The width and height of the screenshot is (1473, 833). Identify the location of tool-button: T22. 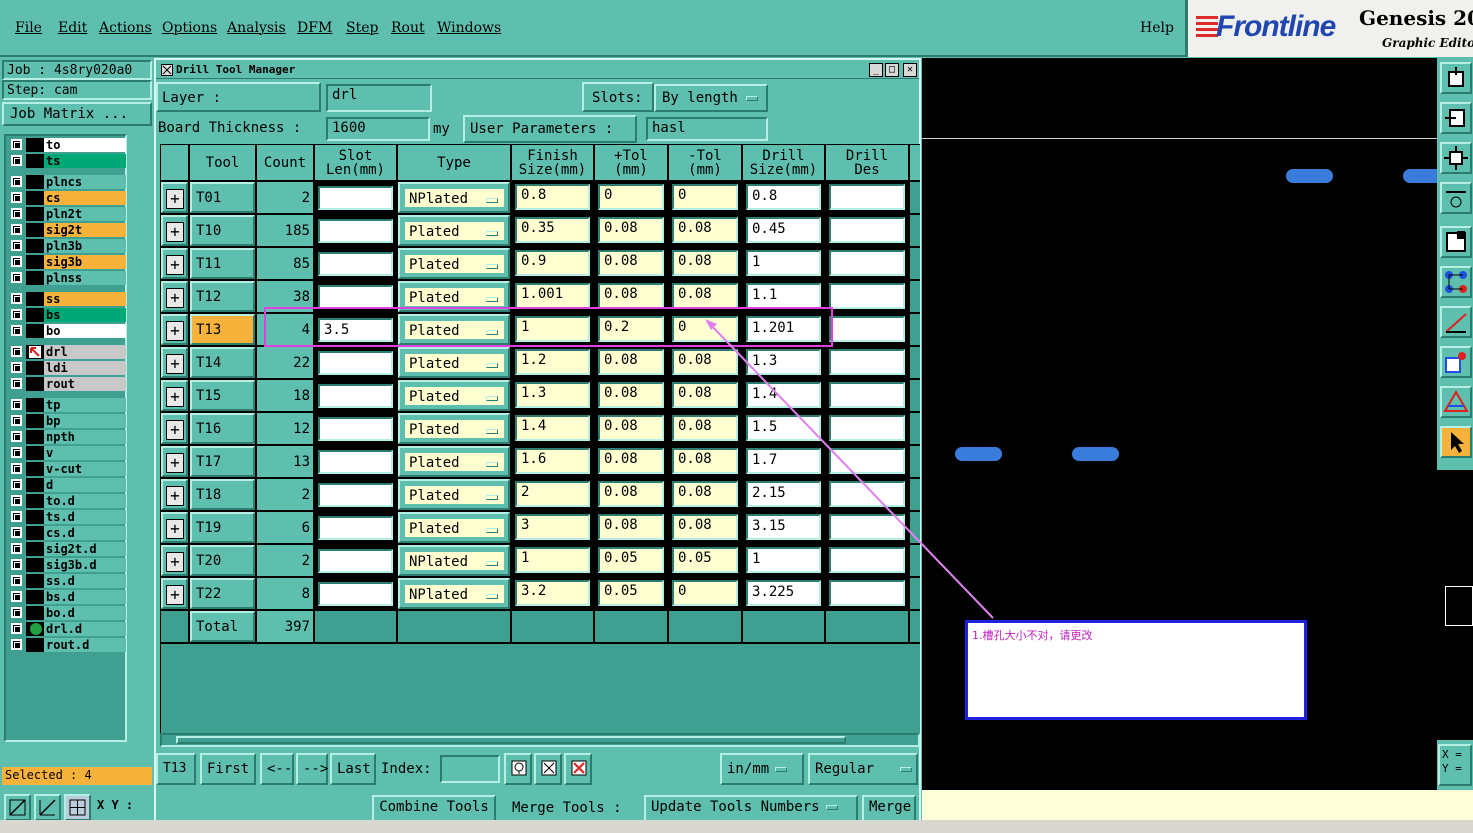
(222, 593).